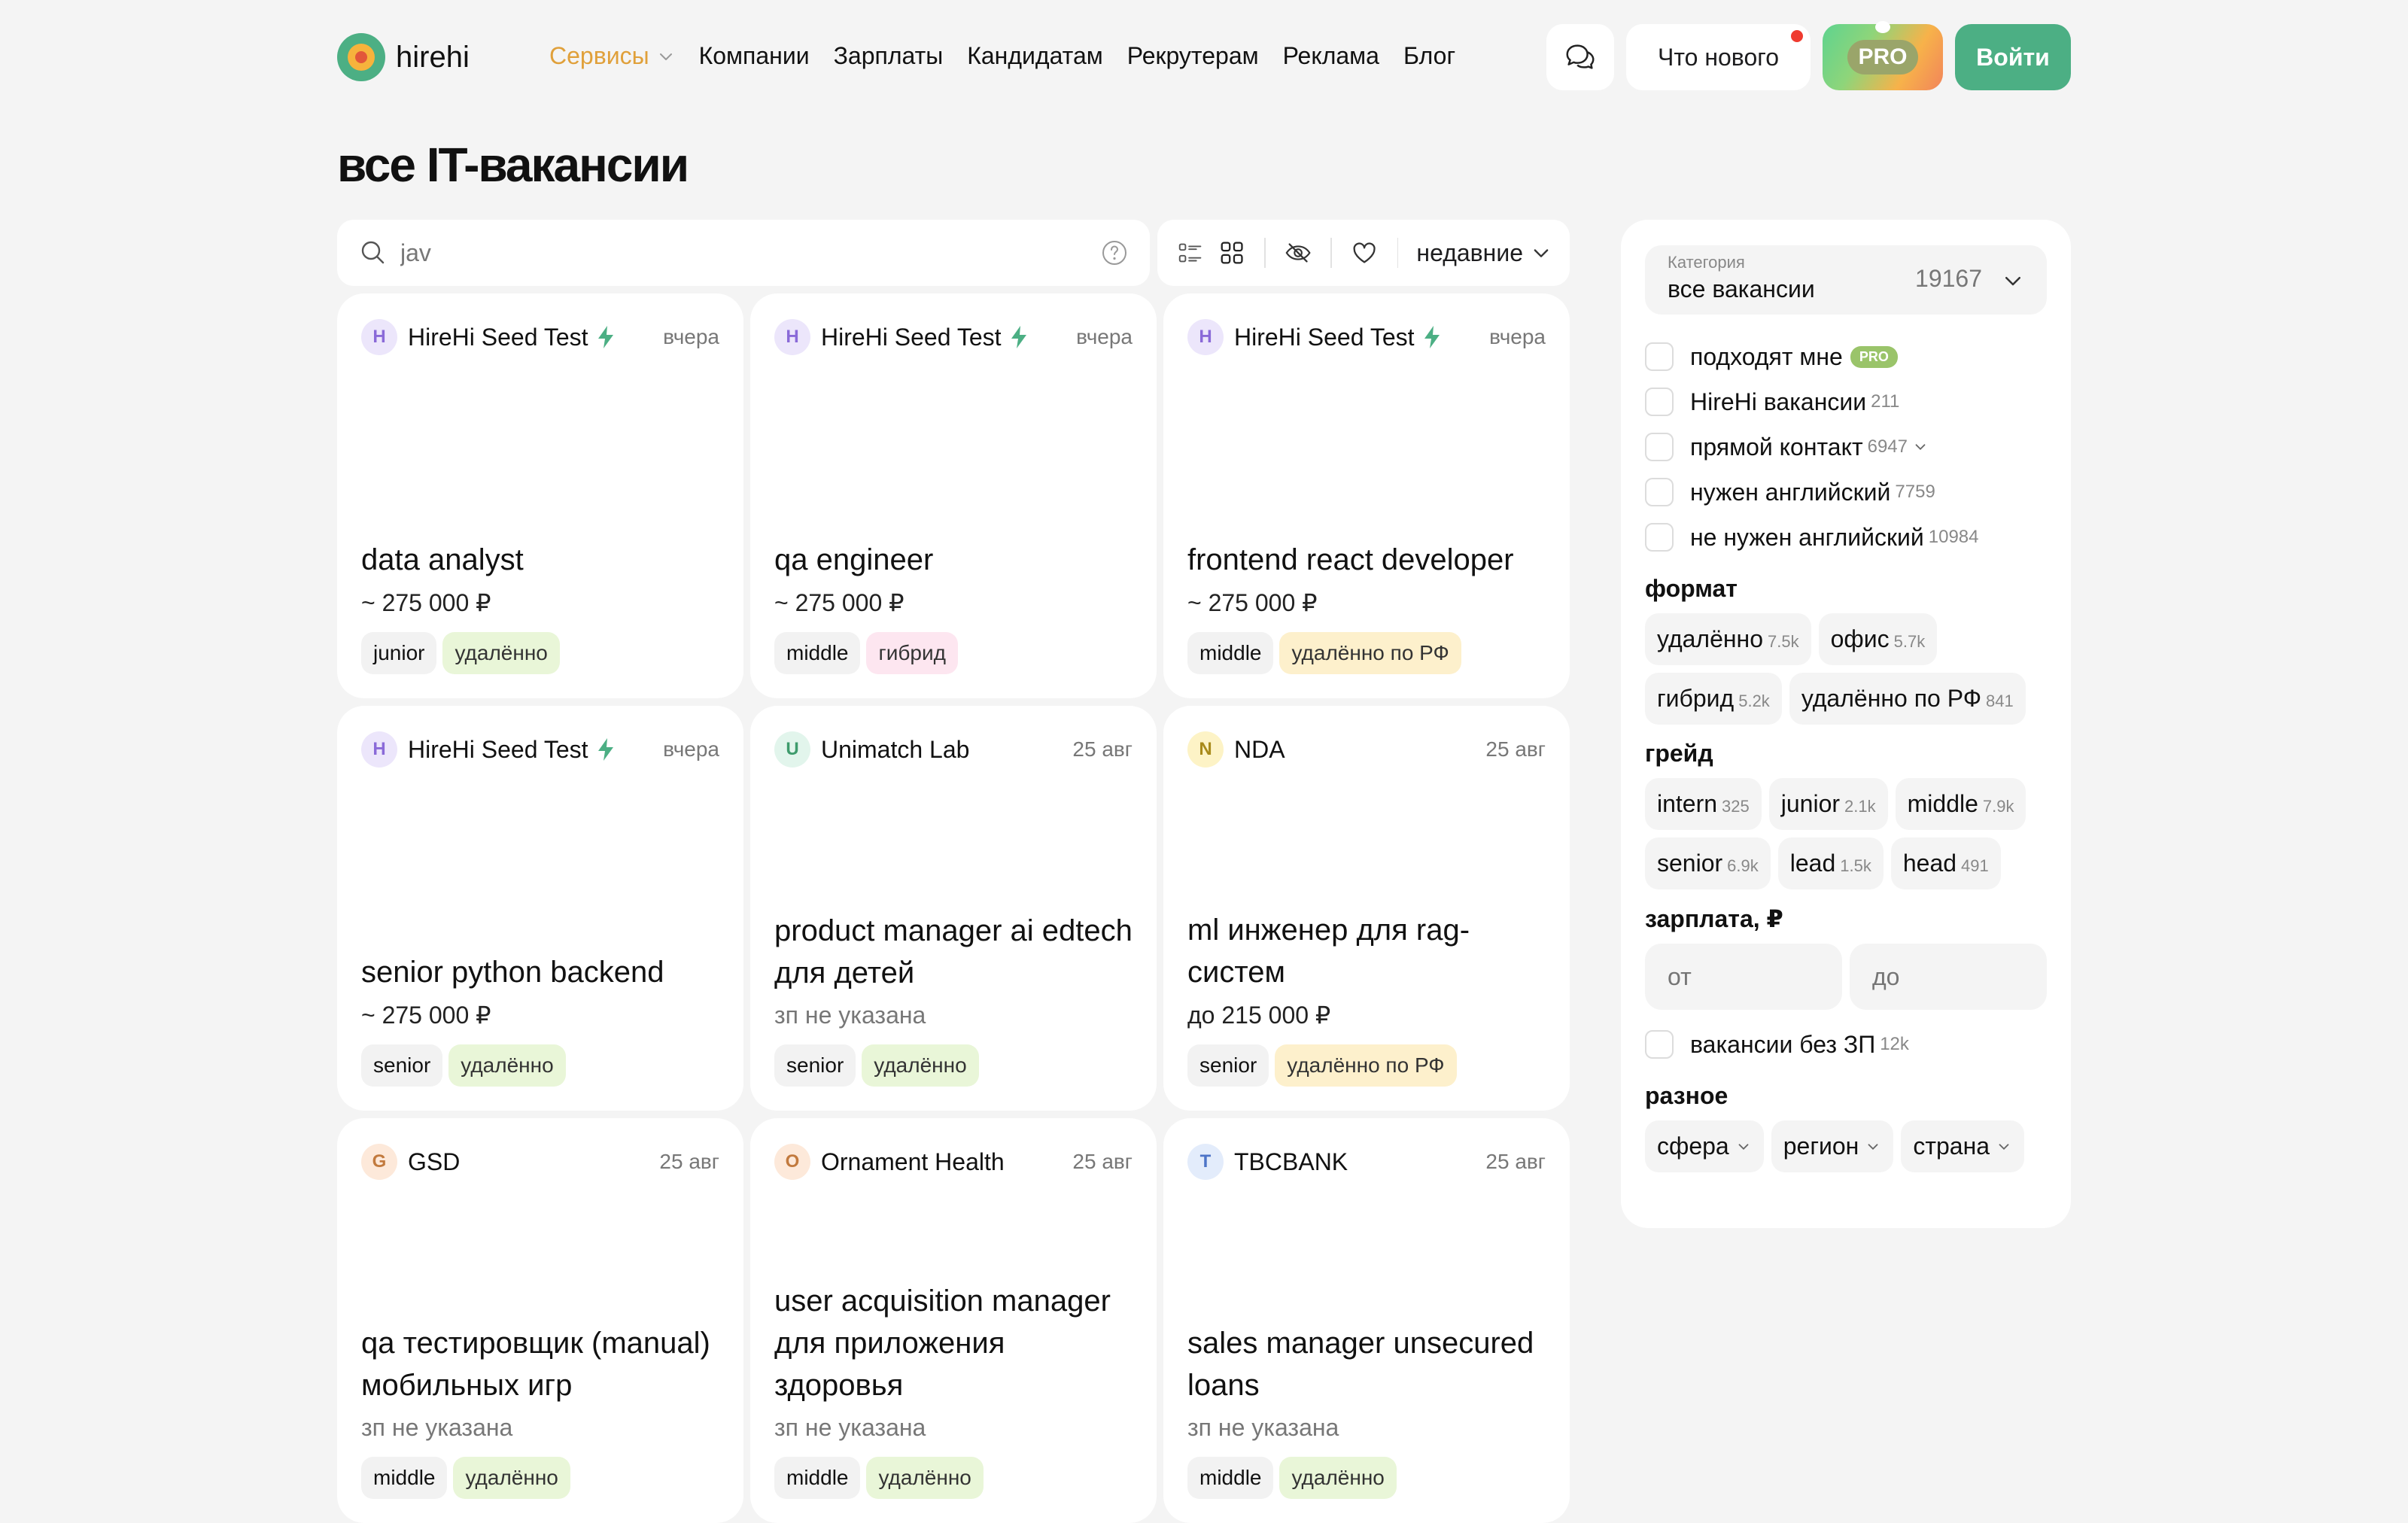 Image resolution: width=2408 pixels, height=1523 pixels. What do you see at coordinates (1259, 750) in the screenshot?
I see `company-name: NDA` at bounding box center [1259, 750].